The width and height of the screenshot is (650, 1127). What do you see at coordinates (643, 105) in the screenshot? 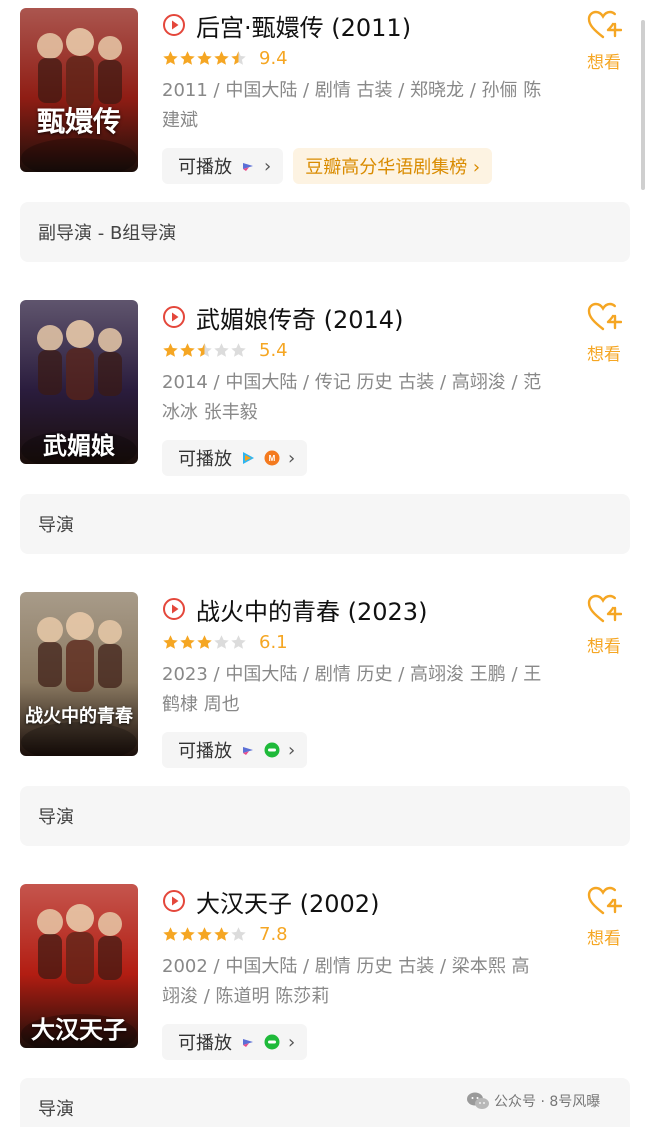
I see `scrollbar` at bounding box center [643, 105].